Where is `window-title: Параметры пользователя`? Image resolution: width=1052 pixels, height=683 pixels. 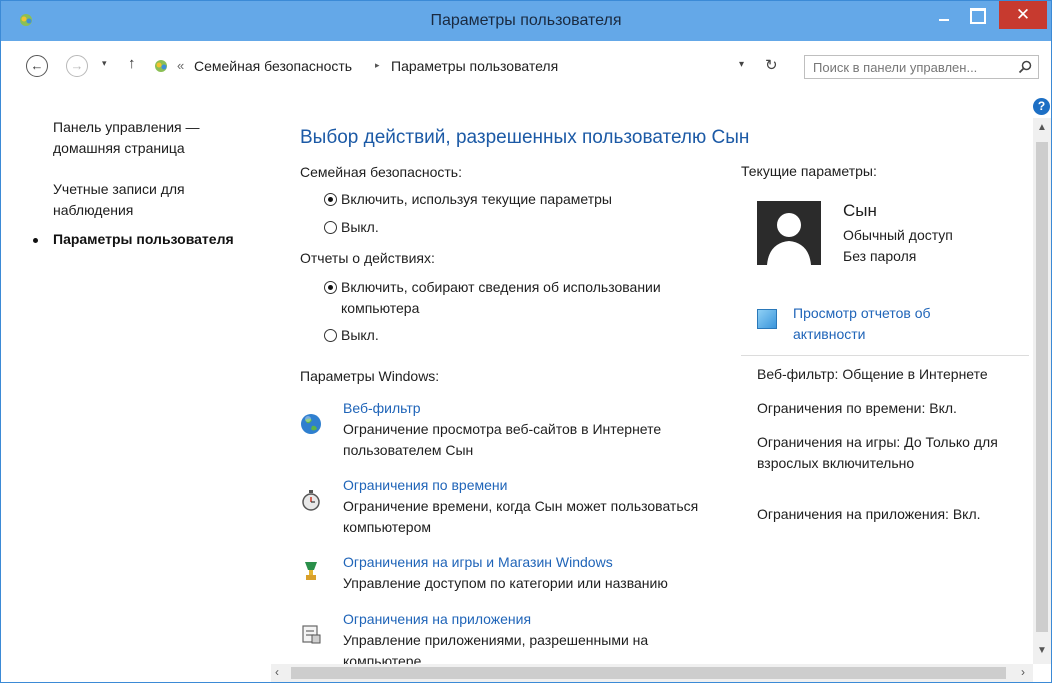
window-title: Параметры пользователя is located at coordinates (526, 20).